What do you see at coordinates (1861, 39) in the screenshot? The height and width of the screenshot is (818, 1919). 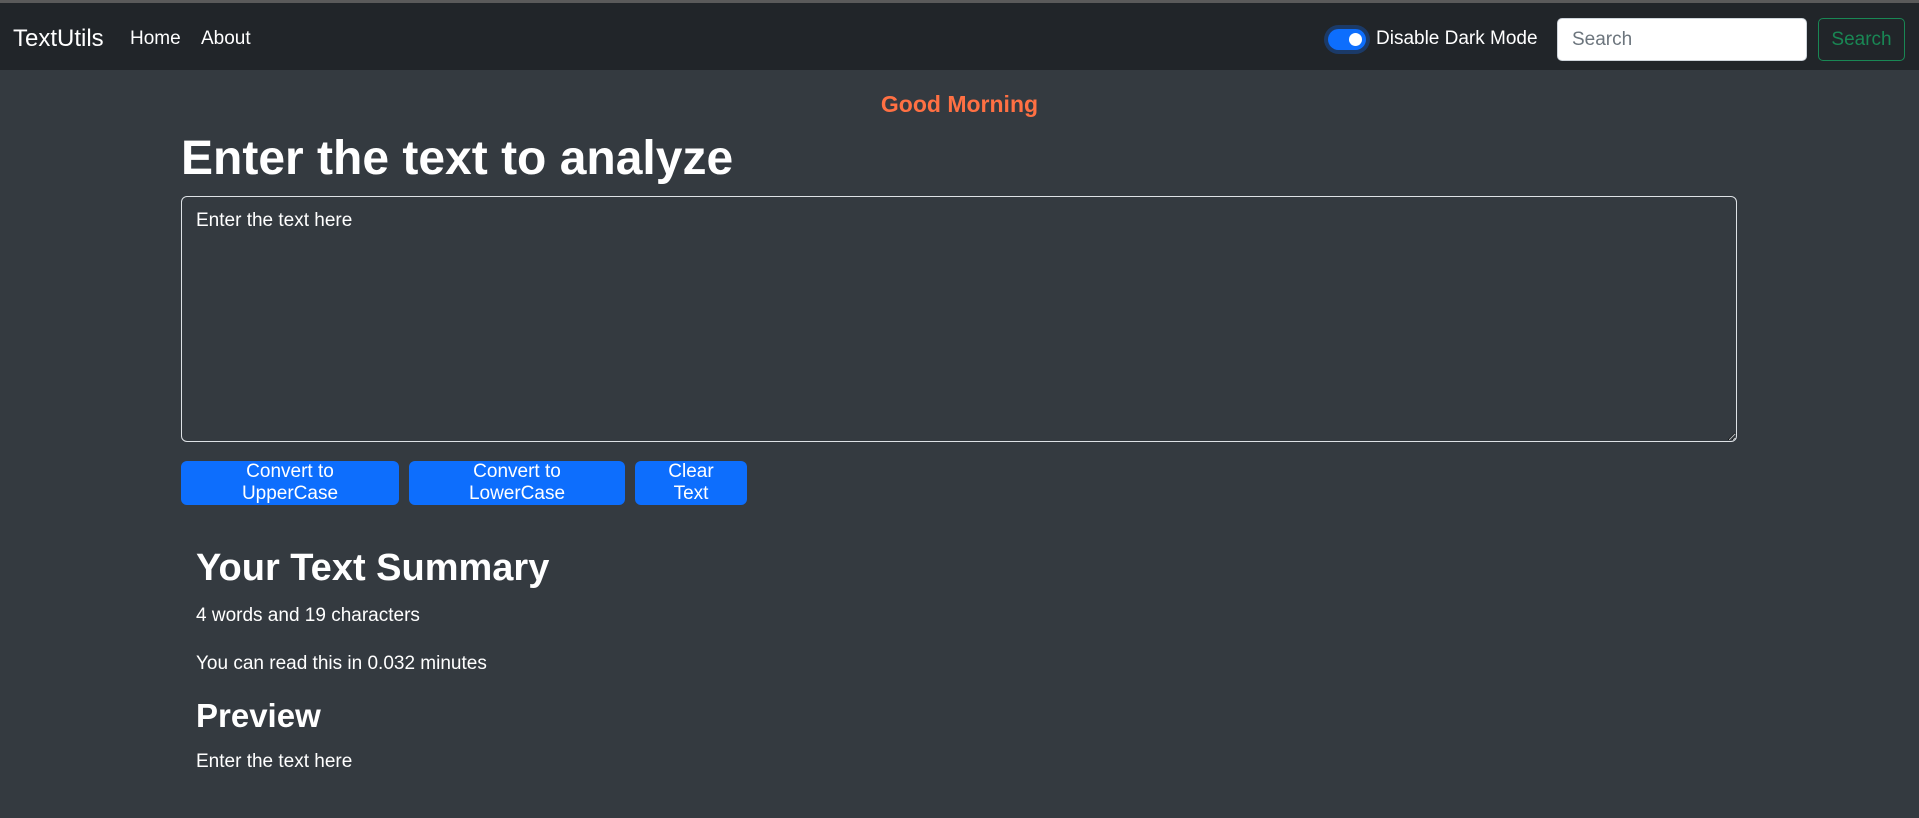 I see `search-button: Search` at bounding box center [1861, 39].